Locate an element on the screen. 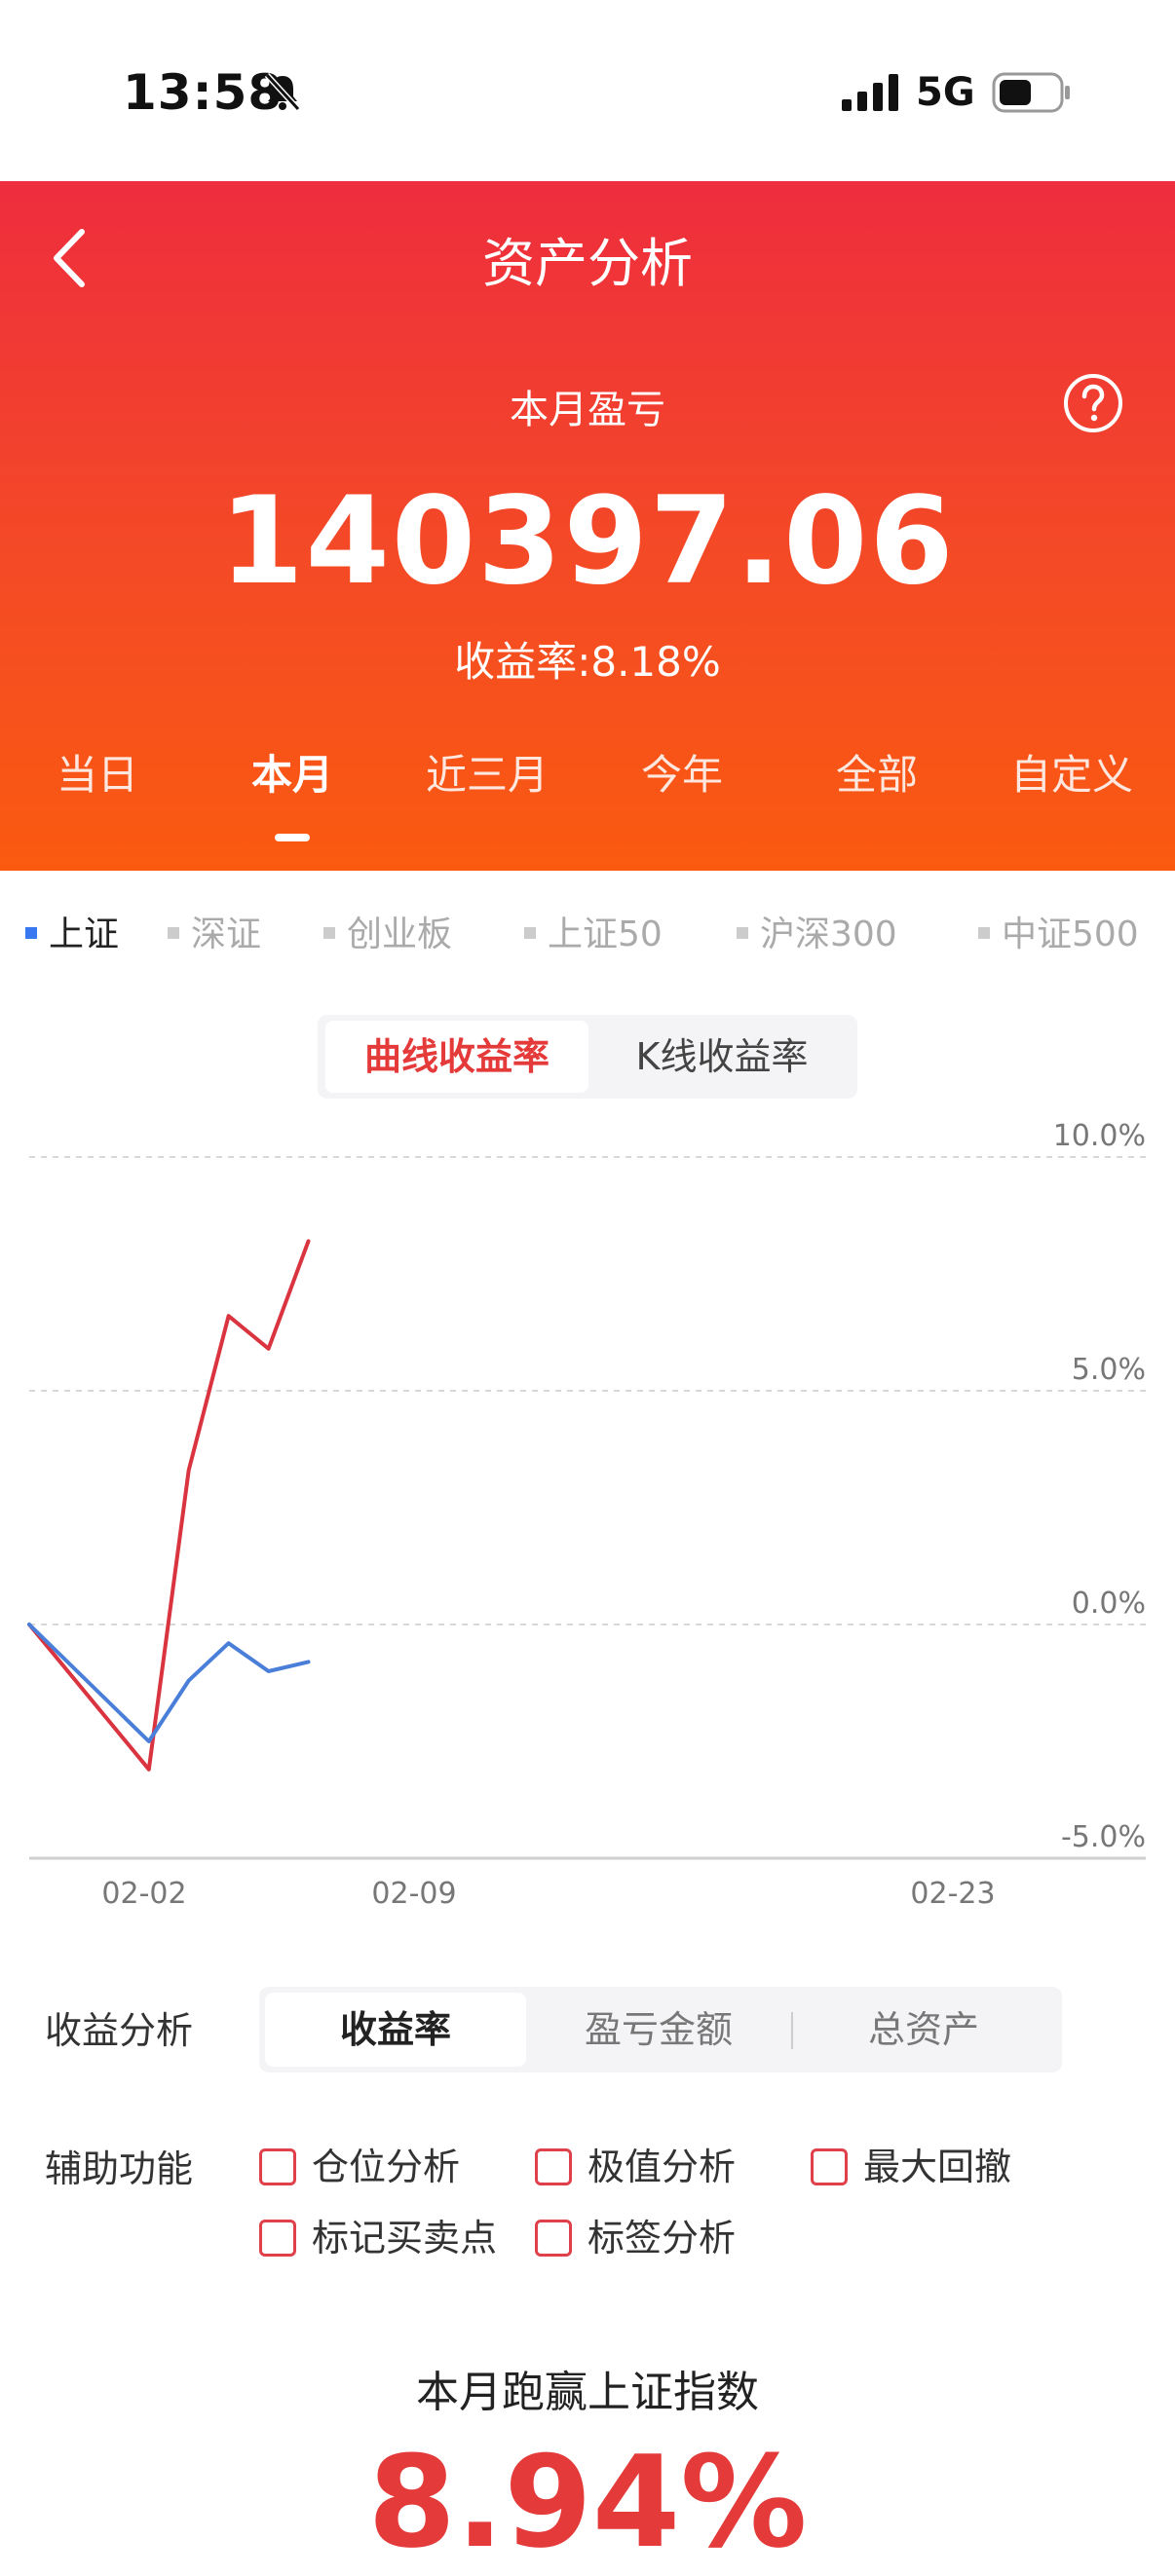  pnl-value: 140397.06 is located at coordinates (587, 541).